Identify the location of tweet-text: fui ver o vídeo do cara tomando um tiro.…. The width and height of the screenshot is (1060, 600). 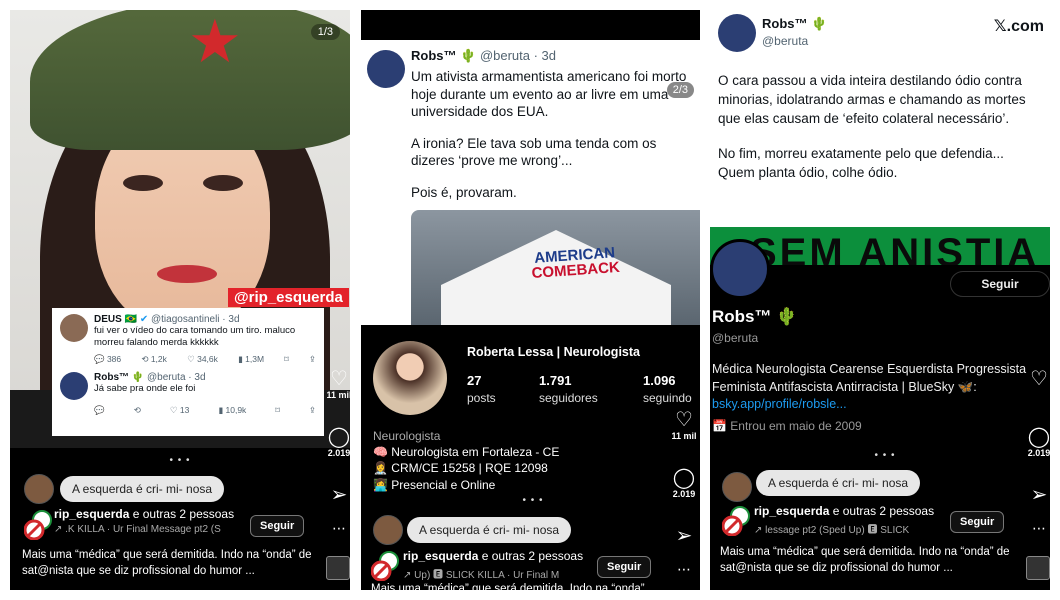
(195, 336).